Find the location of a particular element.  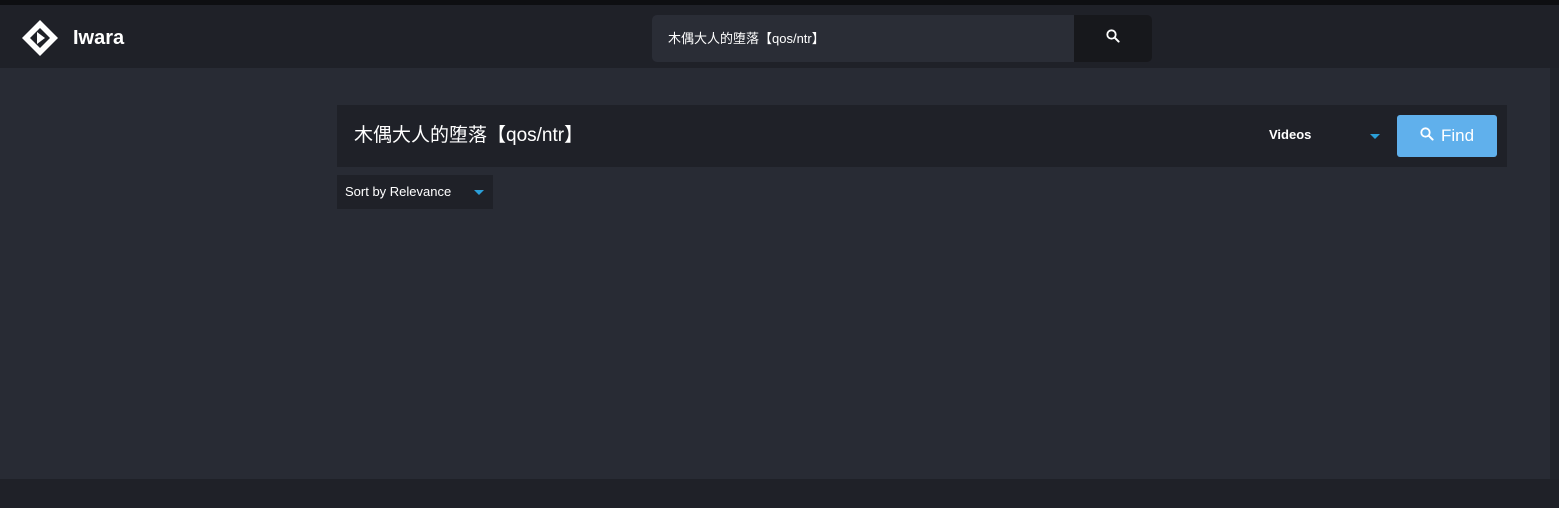

header-search-button is located at coordinates (1113, 38).